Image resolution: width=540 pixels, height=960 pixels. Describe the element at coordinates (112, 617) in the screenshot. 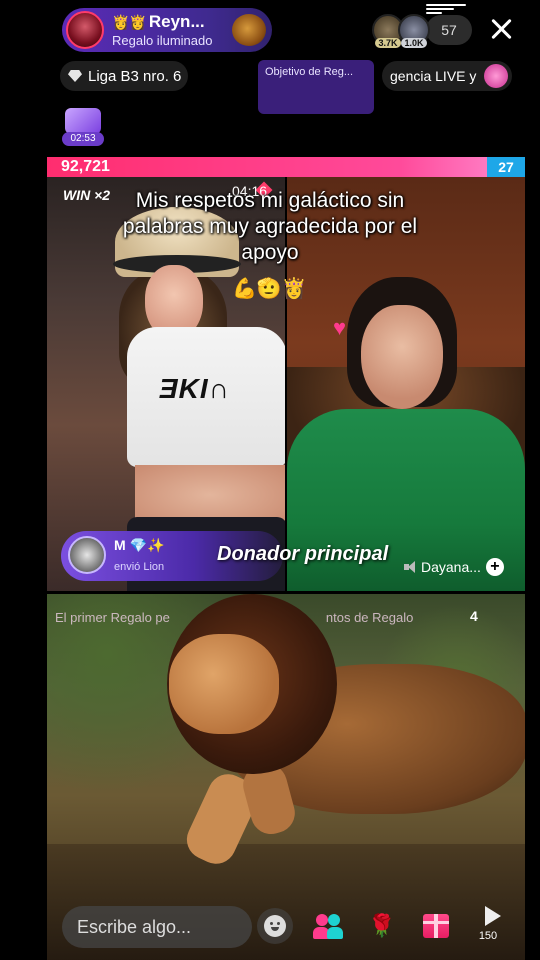

I see `ticker-left: El primer Regalo pe` at that location.